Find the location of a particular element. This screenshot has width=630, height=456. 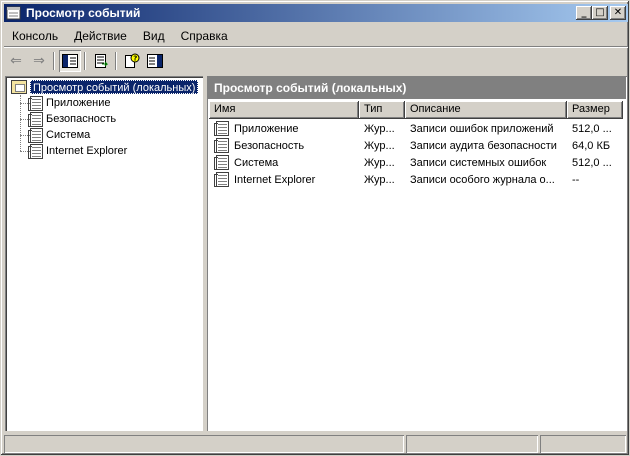

tree-item-system: Система is located at coordinates (55, 135).